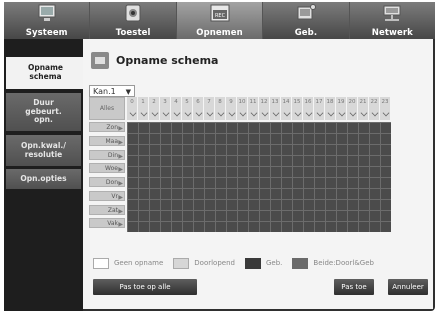  I want to click on day-row-button: Zat ▶, so click(107, 209).